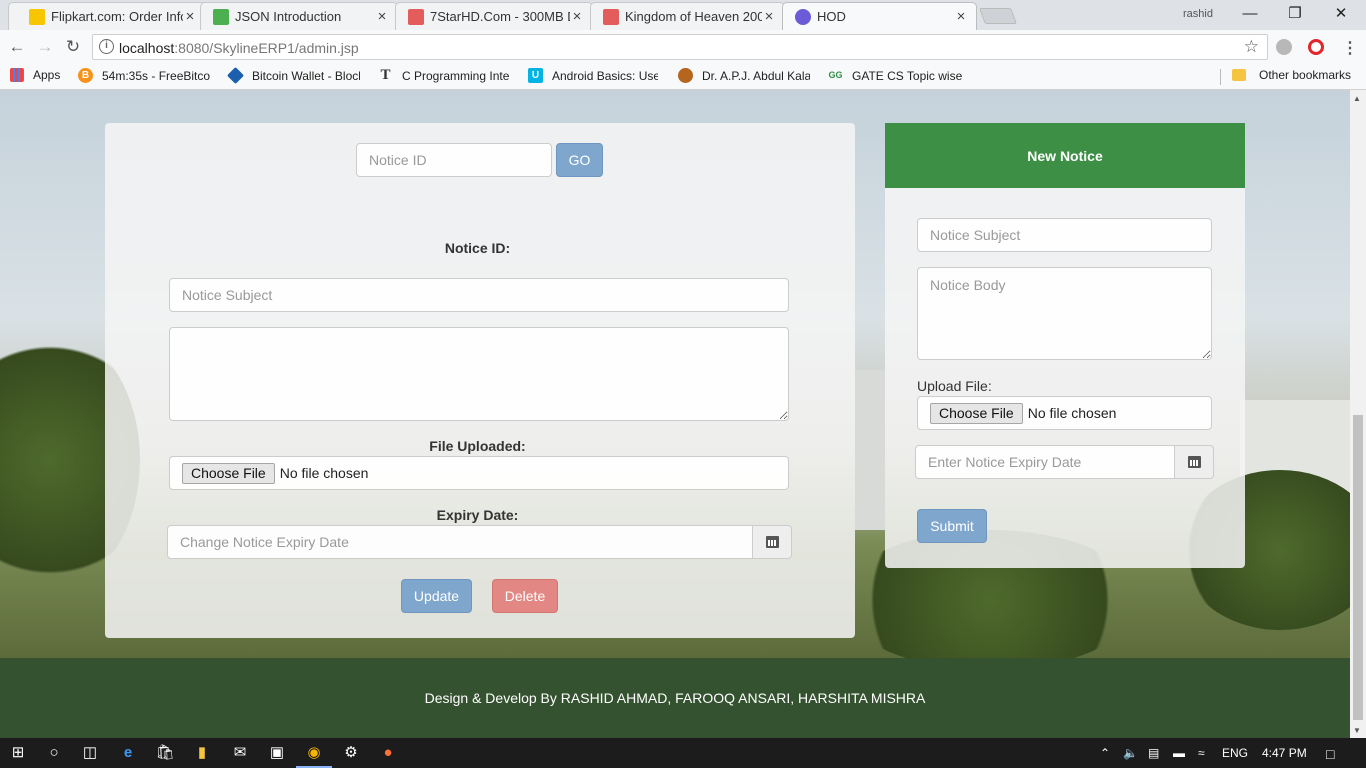 This screenshot has height=768, width=1366. Describe the element at coordinates (744, 75) in the screenshot. I see `bookmark-item: Dr. A.P.J. Abdul Kalar` at that location.